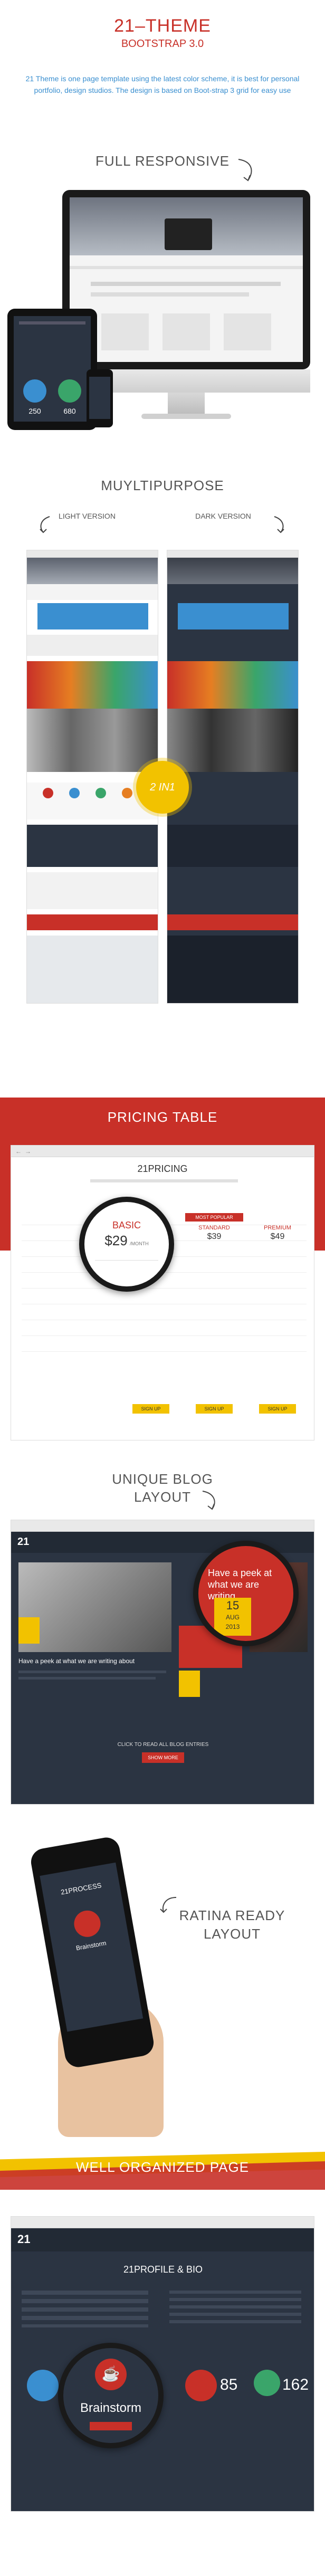 The image size is (325, 2576). What do you see at coordinates (229, 2384) in the screenshot?
I see `stat-2: 85` at bounding box center [229, 2384].